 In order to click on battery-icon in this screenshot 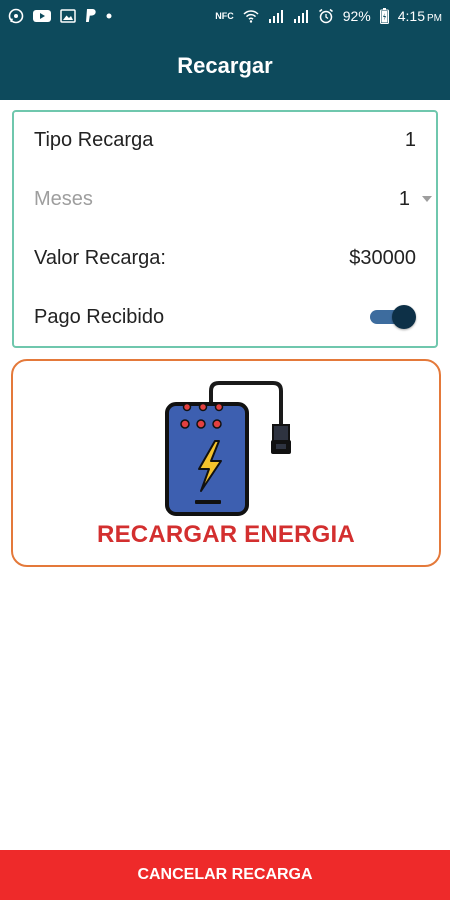, I will do `click(384, 16)`.